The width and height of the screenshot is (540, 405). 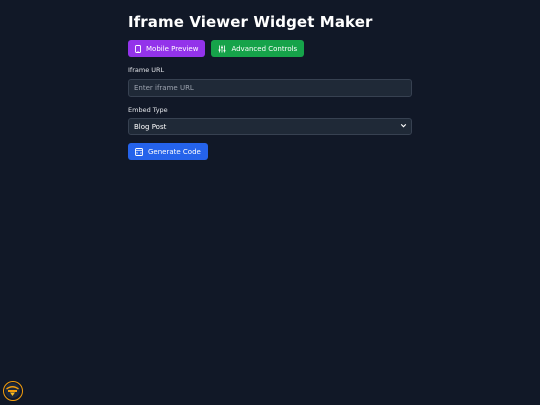 What do you see at coordinates (270, 126) in the screenshot?
I see `embed-type-select: Blog Post` at bounding box center [270, 126].